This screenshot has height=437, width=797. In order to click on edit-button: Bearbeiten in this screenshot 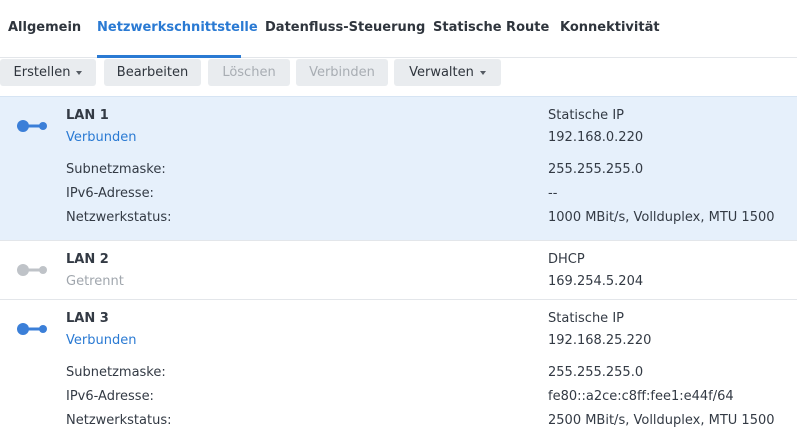, I will do `click(152, 72)`.